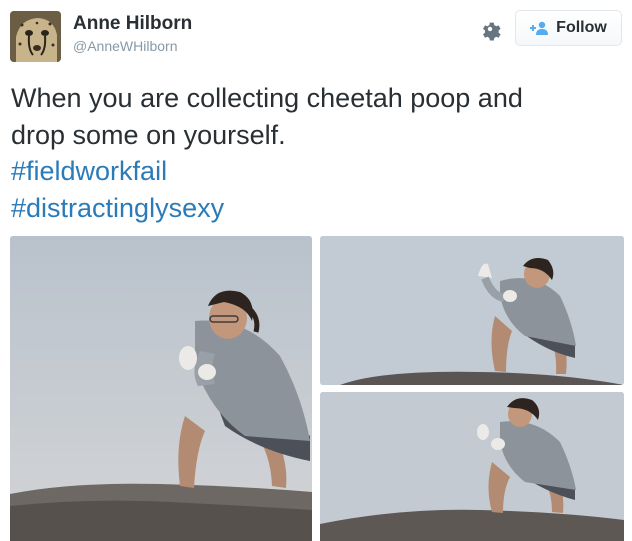 The width and height of the screenshot is (632, 541). I want to click on tweet-photo-bottom-right, so click(472, 466).